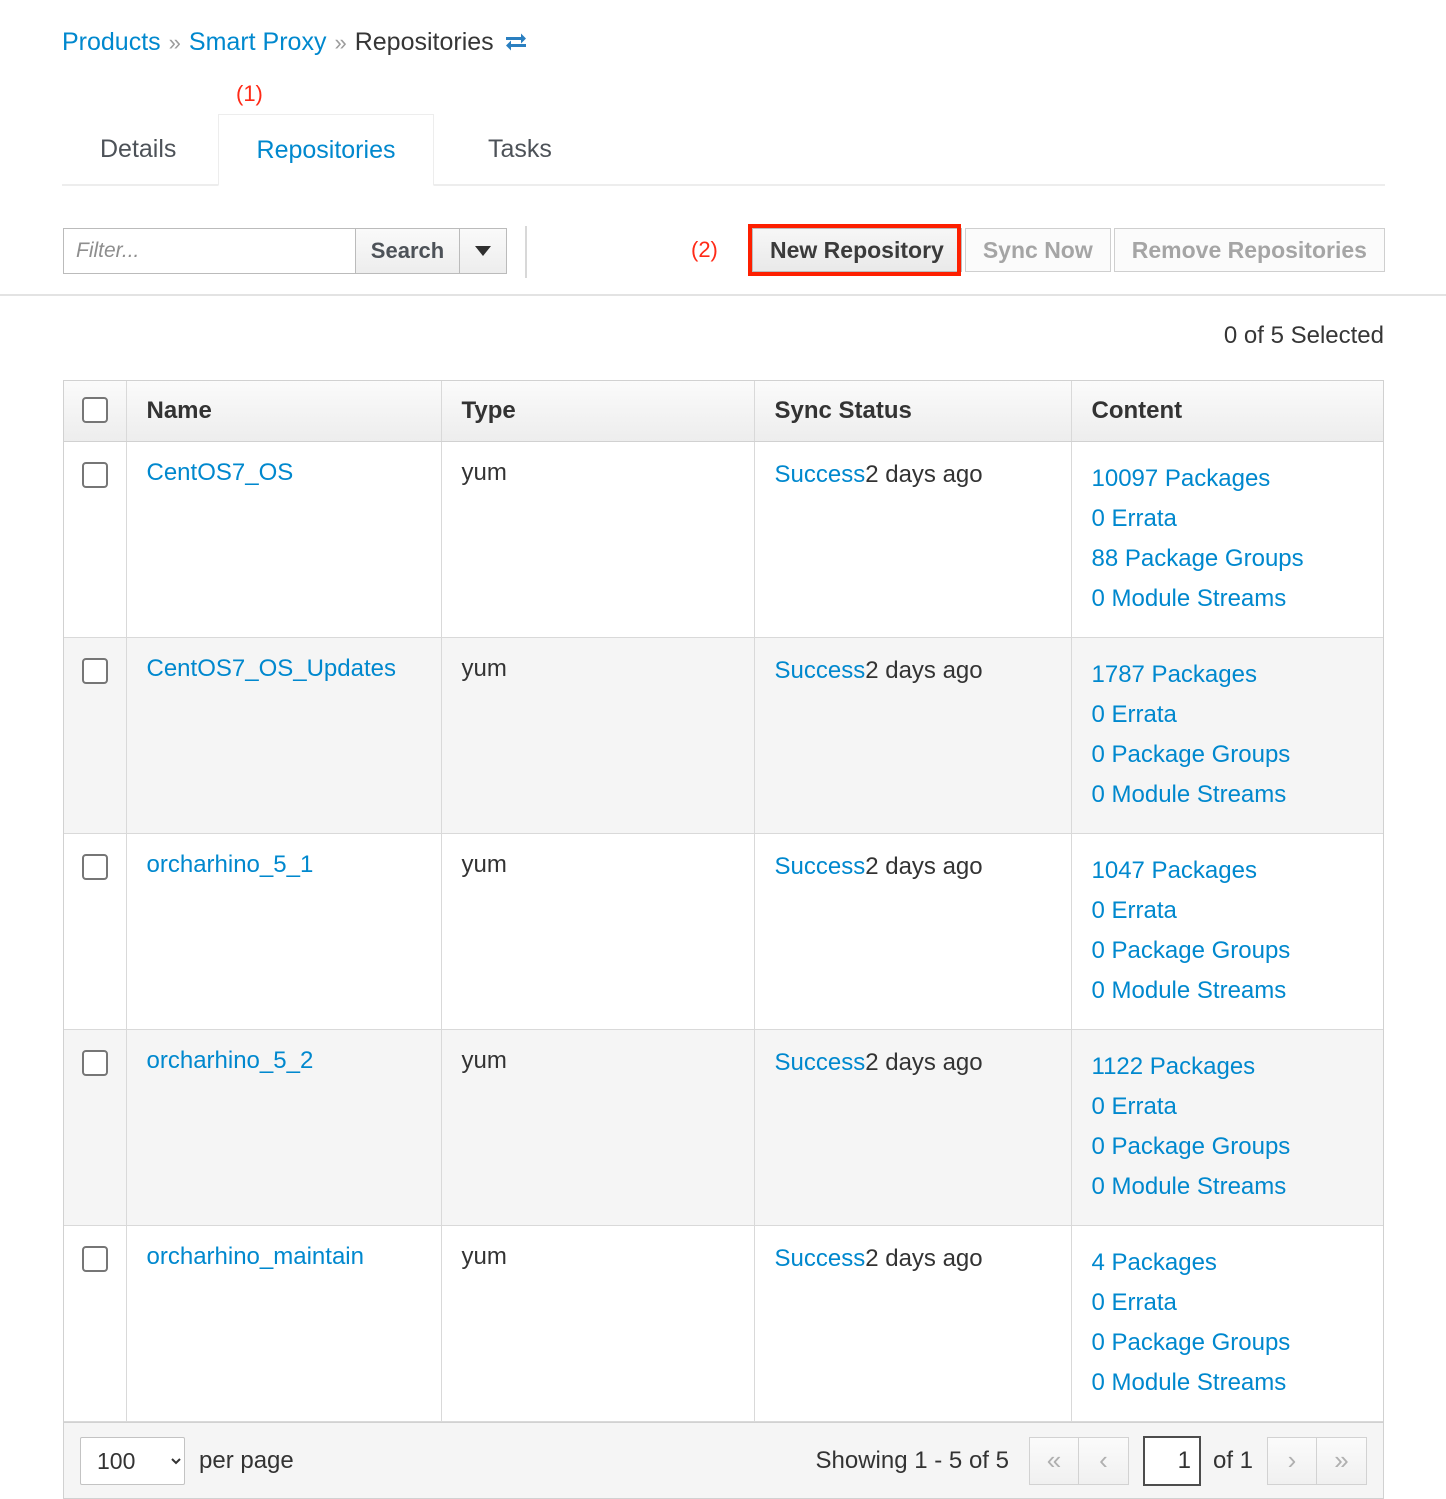  Describe the element at coordinates (284, 931) in the screenshot. I see `row-name-cell: orcharhino_5_1` at that location.